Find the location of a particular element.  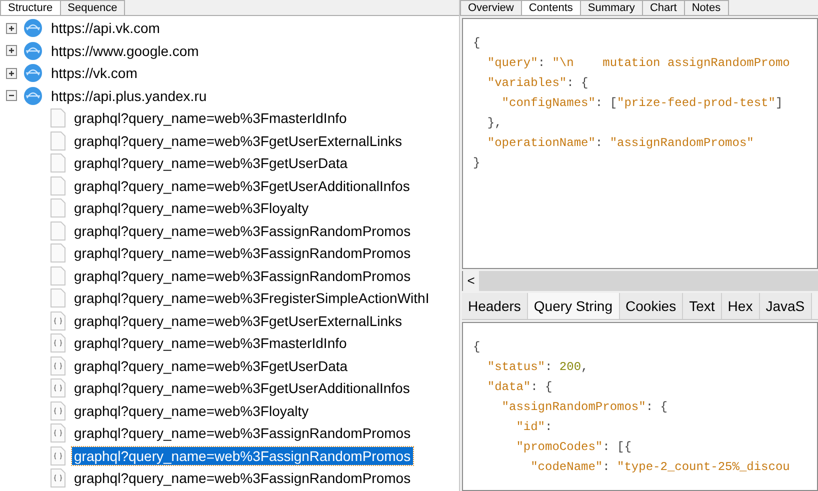

response-tab: Text is located at coordinates (702, 306).